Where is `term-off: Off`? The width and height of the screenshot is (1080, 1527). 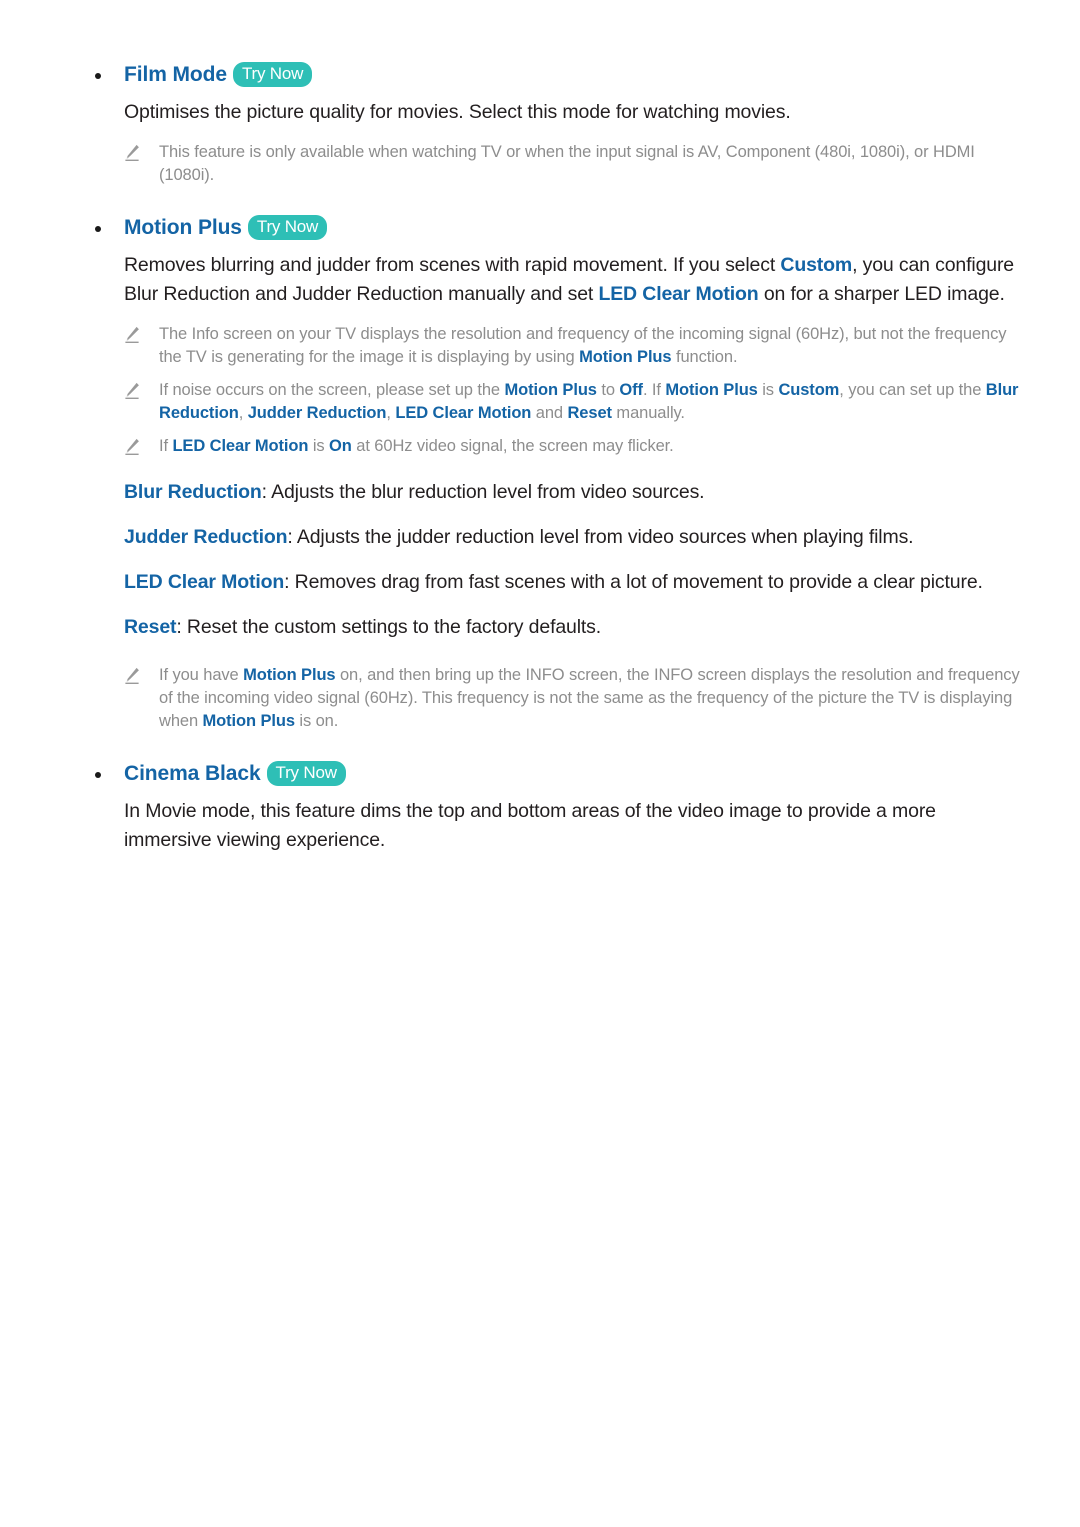
term-off: Off is located at coordinates (631, 390).